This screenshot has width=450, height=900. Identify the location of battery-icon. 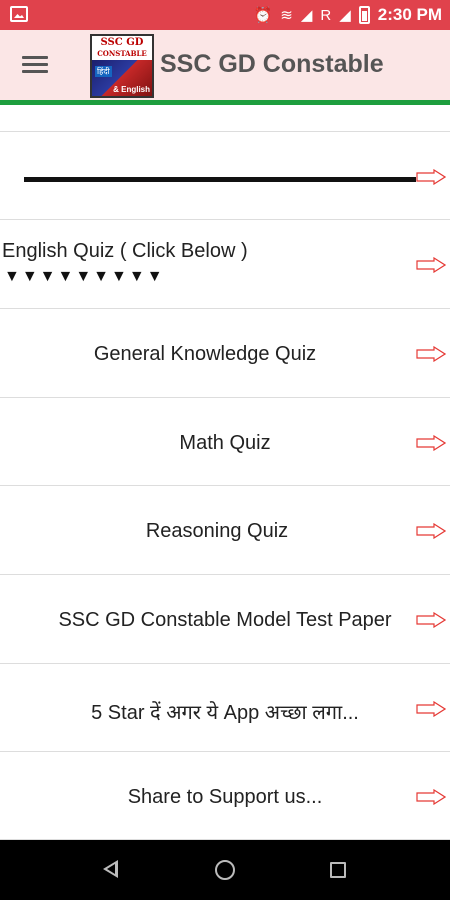
(364, 15).